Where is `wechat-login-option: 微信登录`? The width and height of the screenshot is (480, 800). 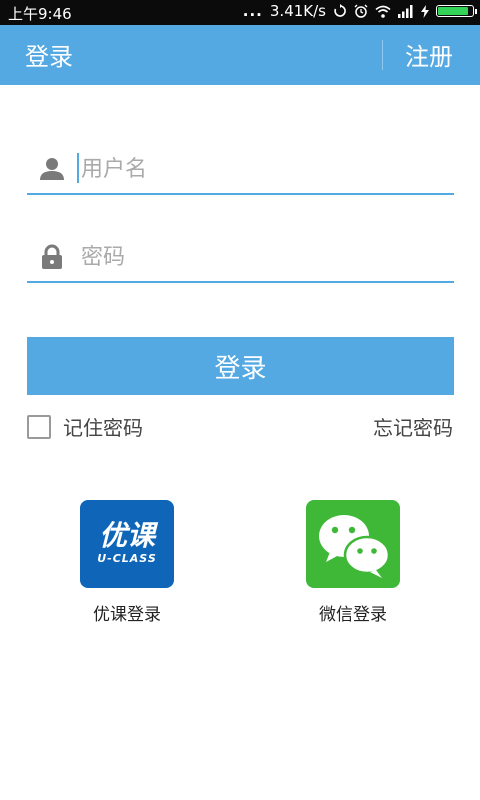 wechat-login-option: 微信登录 is located at coordinates (353, 562).